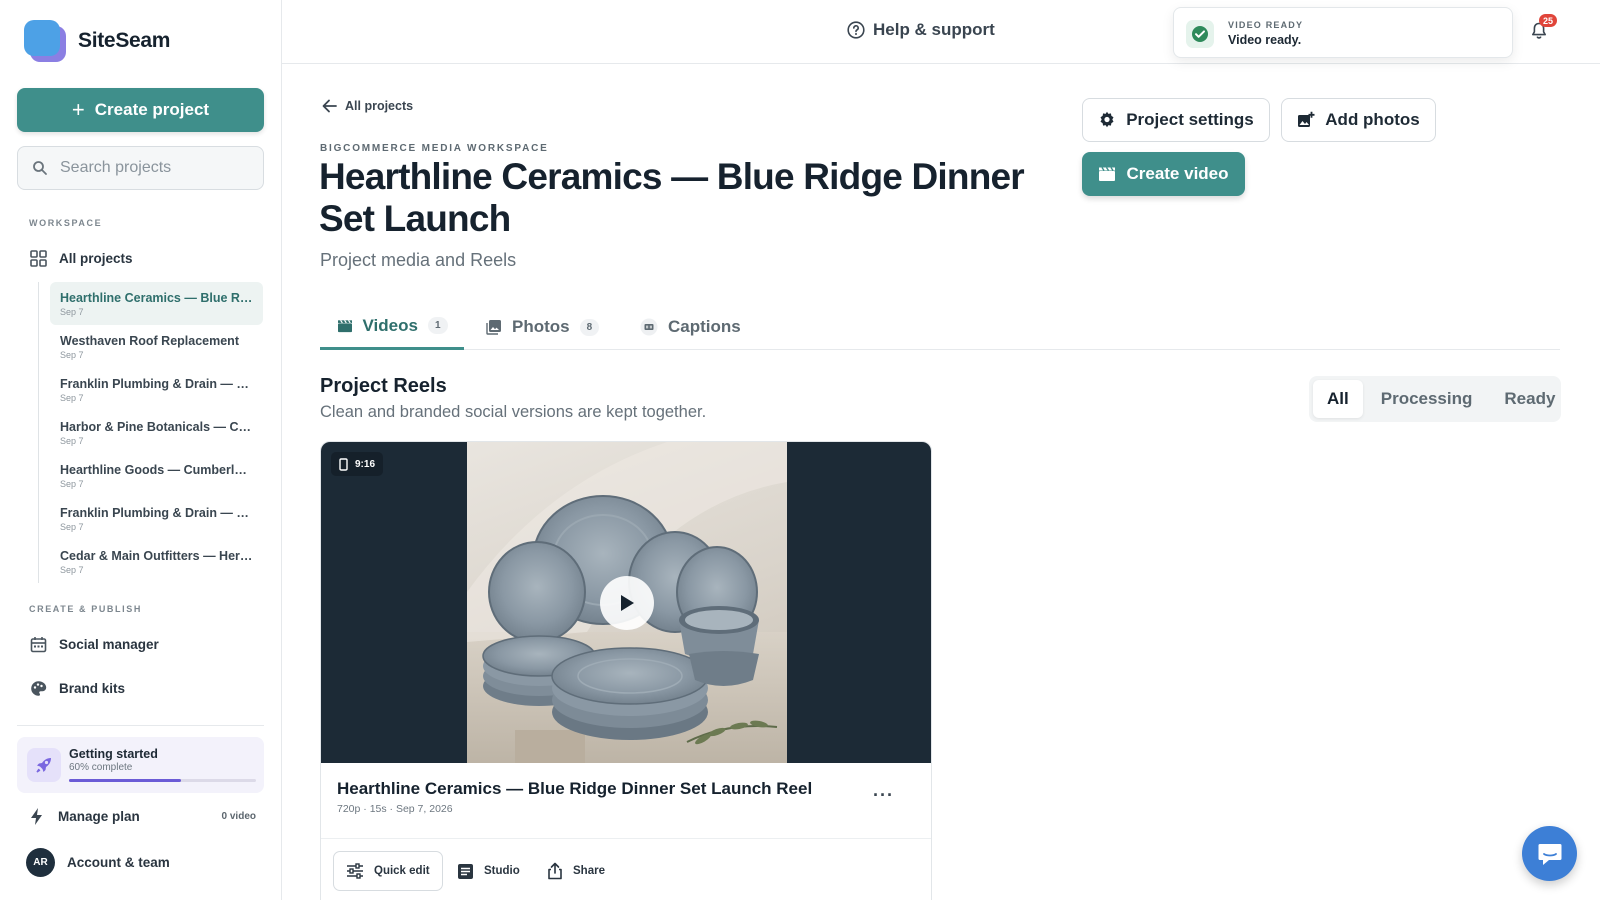  I want to click on palette-icon, so click(39, 688).